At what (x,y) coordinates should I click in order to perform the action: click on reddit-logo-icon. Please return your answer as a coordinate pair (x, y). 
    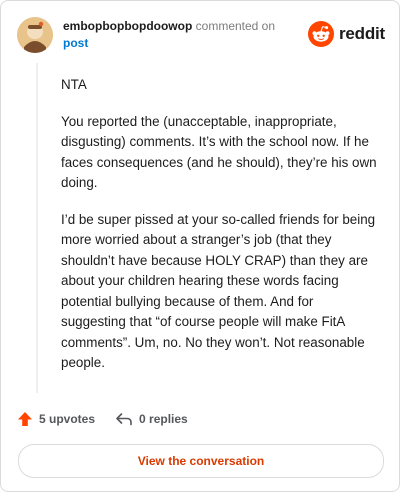
    Looking at the image, I should click on (320, 34).